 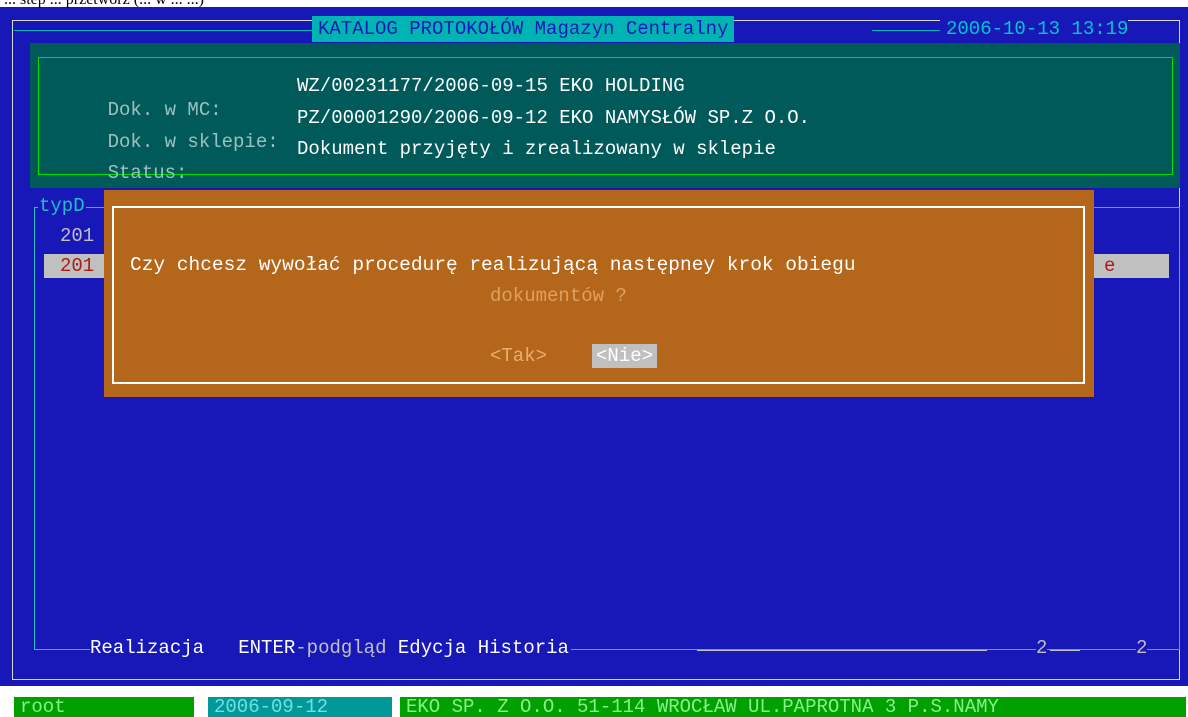 What do you see at coordinates (104, 4) in the screenshot?
I see `window-caption: ... step ... przetwórz (... w ... ...)` at bounding box center [104, 4].